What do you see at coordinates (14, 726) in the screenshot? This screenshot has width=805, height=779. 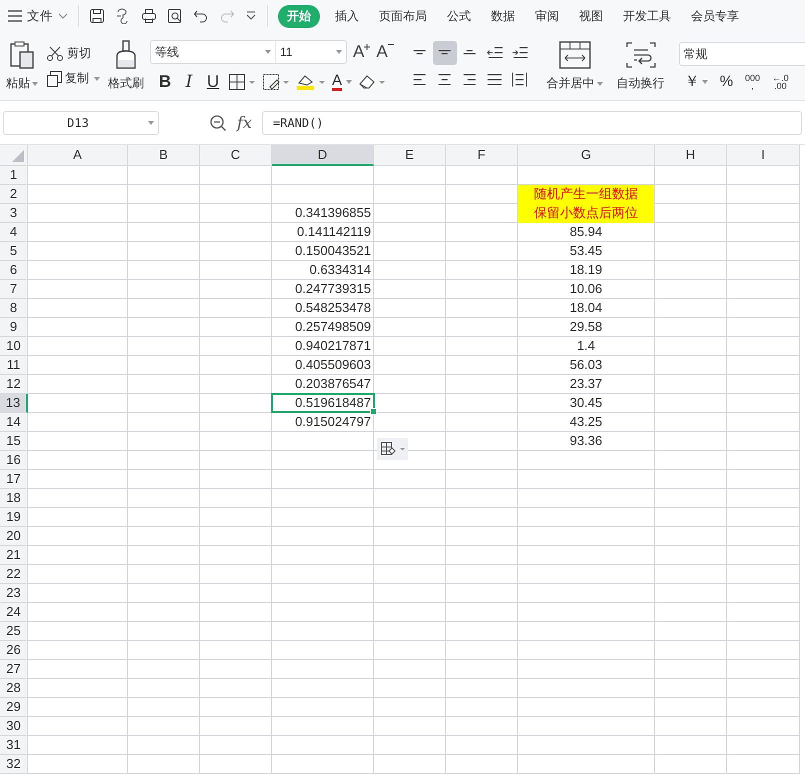 I see `row-header: 30` at bounding box center [14, 726].